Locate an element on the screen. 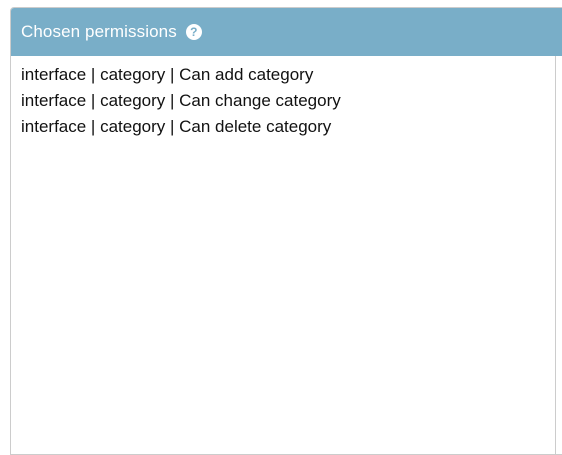 The image size is (562, 455). chosen-permissions-header: Chosen permissions ? is located at coordinates (286, 32).